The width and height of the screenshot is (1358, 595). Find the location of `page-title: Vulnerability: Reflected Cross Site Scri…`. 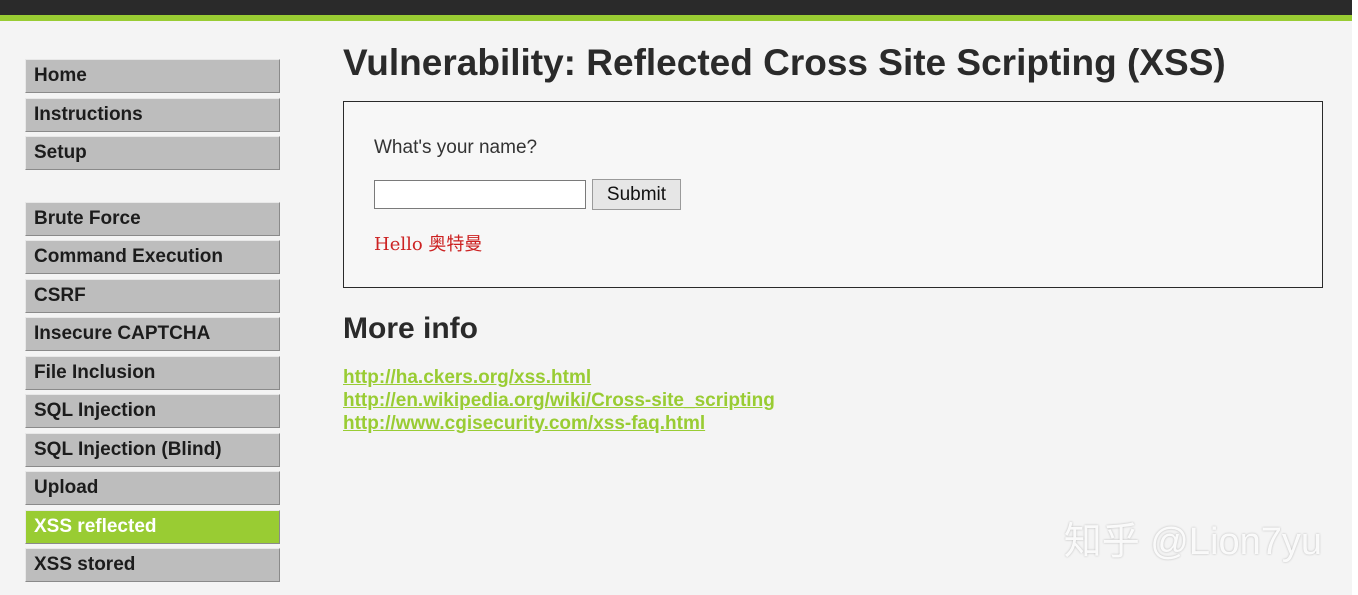

page-title: Vulnerability: Reflected Cross Site Scri… is located at coordinates (784, 62).